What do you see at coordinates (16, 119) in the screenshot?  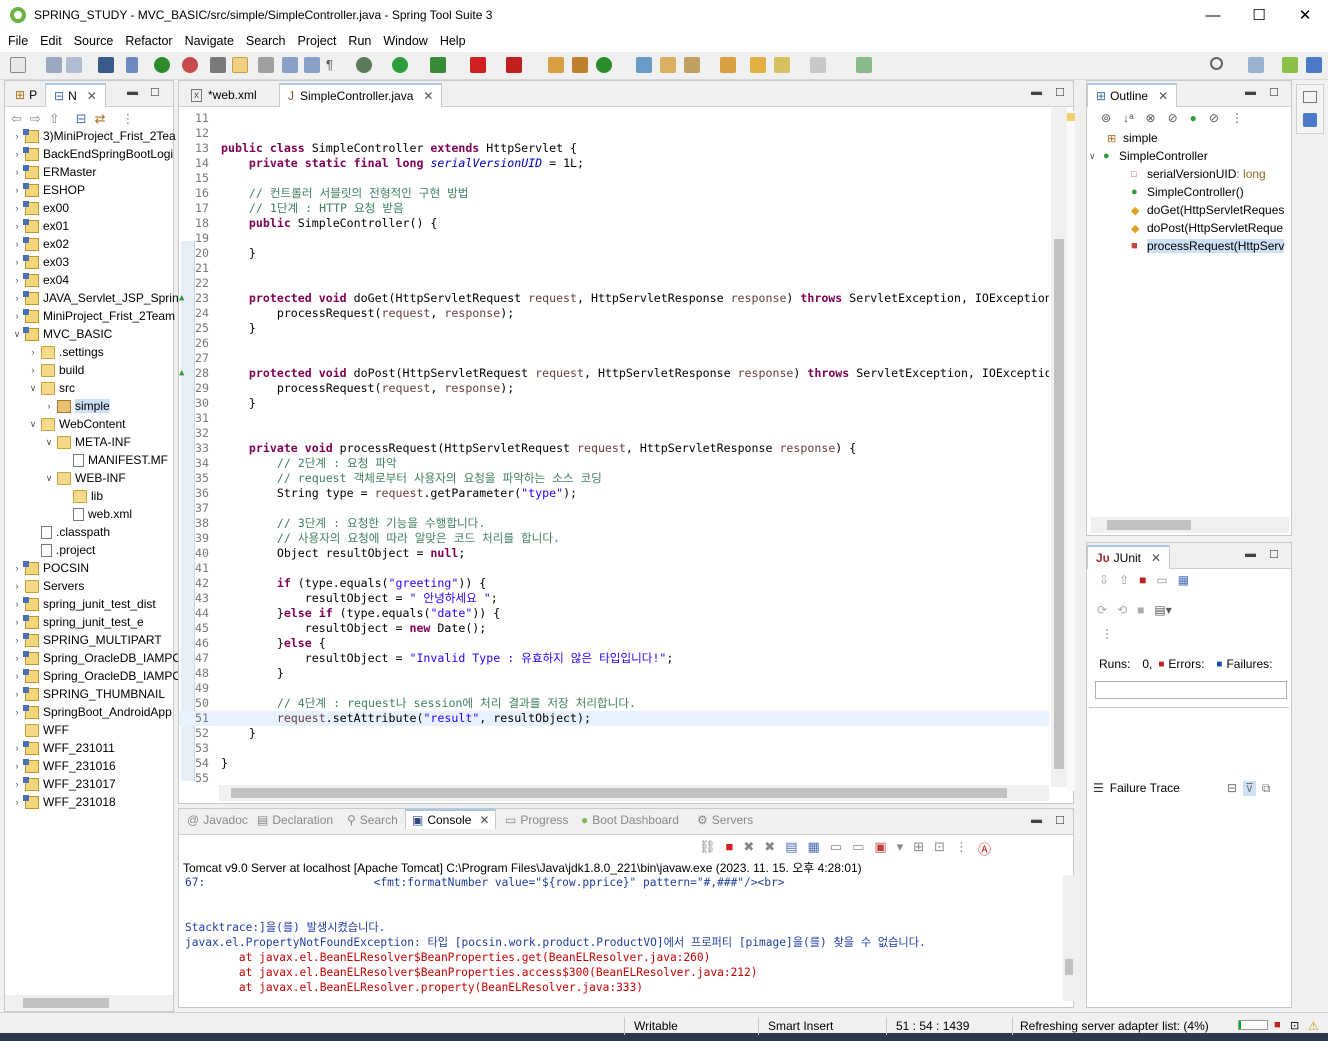 I see `back-nav-icon: ⇦` at bounding box center [16, 119].